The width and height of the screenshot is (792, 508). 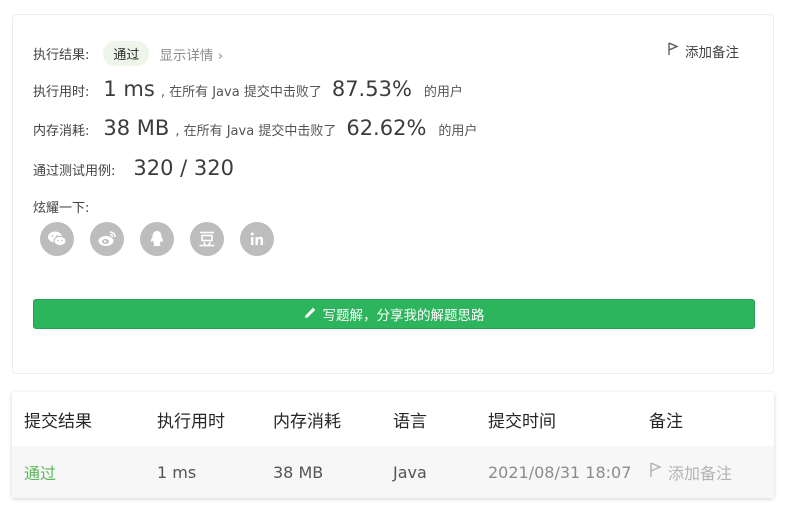 What do you see at coordinates (307, 421) in the screenshot?
I see `header-memory: 内存消耗` at bounding box center [307, 421].